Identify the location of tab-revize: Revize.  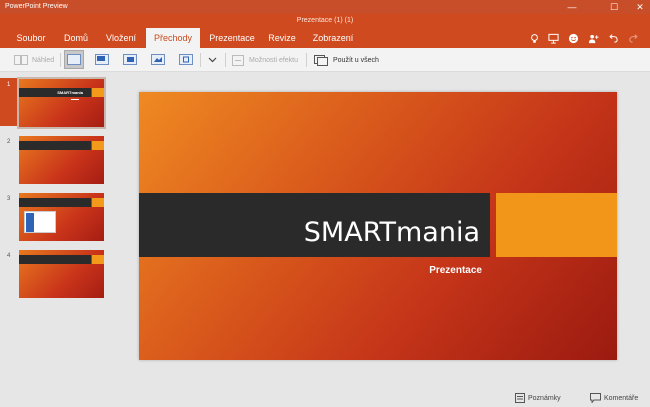
(282, 38).